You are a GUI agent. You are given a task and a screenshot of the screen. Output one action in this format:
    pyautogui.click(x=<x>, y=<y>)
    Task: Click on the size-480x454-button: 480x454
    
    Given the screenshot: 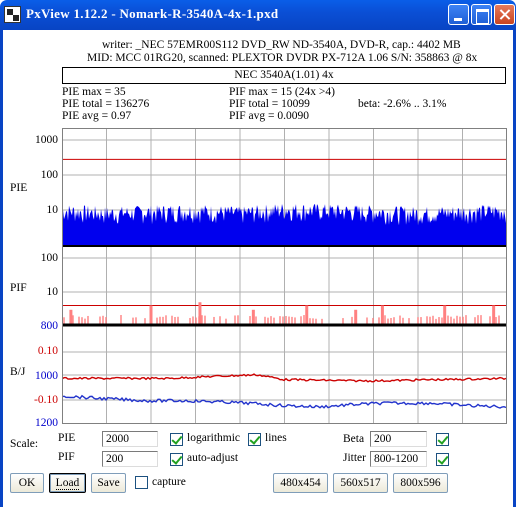 What is the action you would take?
    pyautogui.click(x=300, y=483)
    